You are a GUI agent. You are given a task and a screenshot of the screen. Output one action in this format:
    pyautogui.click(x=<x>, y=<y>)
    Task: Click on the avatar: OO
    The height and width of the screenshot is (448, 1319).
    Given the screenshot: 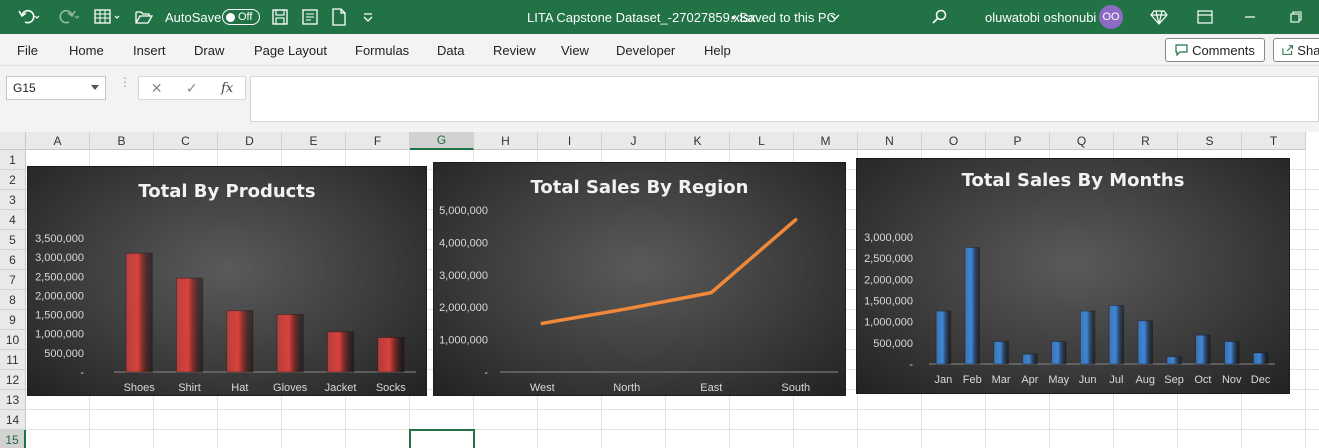 What is the action you would take?
    pyautogui.click(x=1111, y=17)
    